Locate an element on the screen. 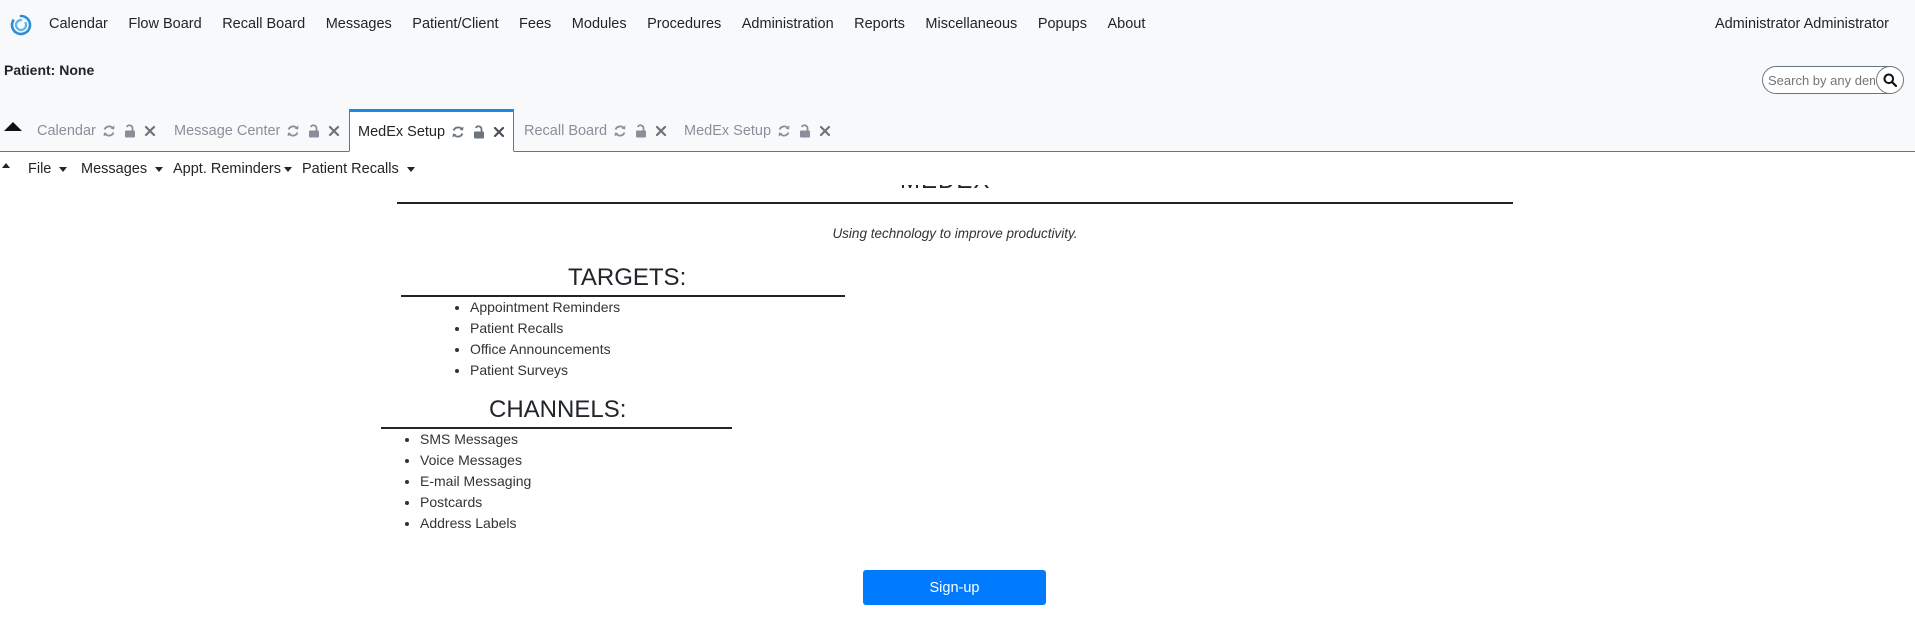 The height and width of the screenshot is (627, 1915). tab-label: Message Center is located at coordinates (227, 131).